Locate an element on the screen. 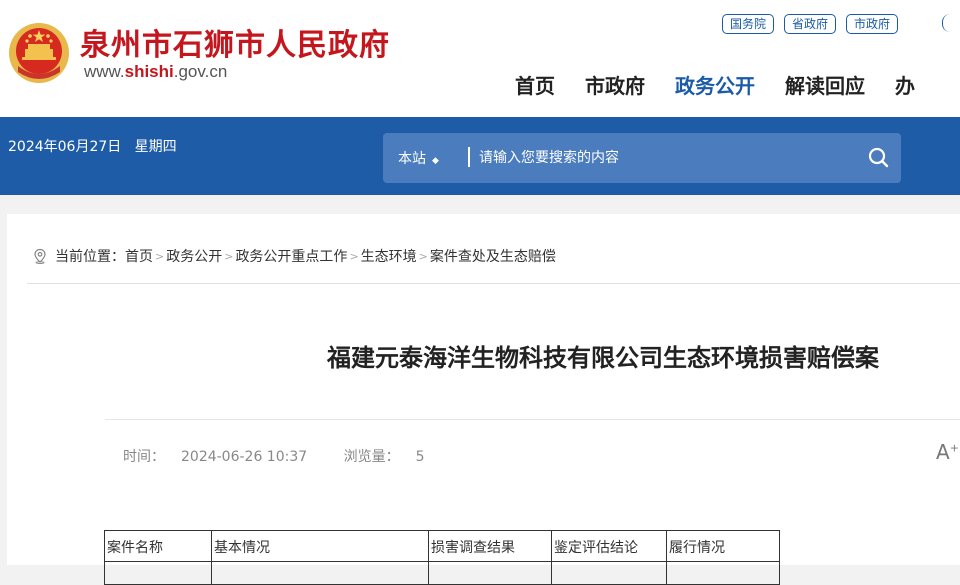 This screenshot has width=960, height=585. article-meta: 时间： 2024-06-26 10:37 浏览量： 5 is located at coordinates (290, 456).